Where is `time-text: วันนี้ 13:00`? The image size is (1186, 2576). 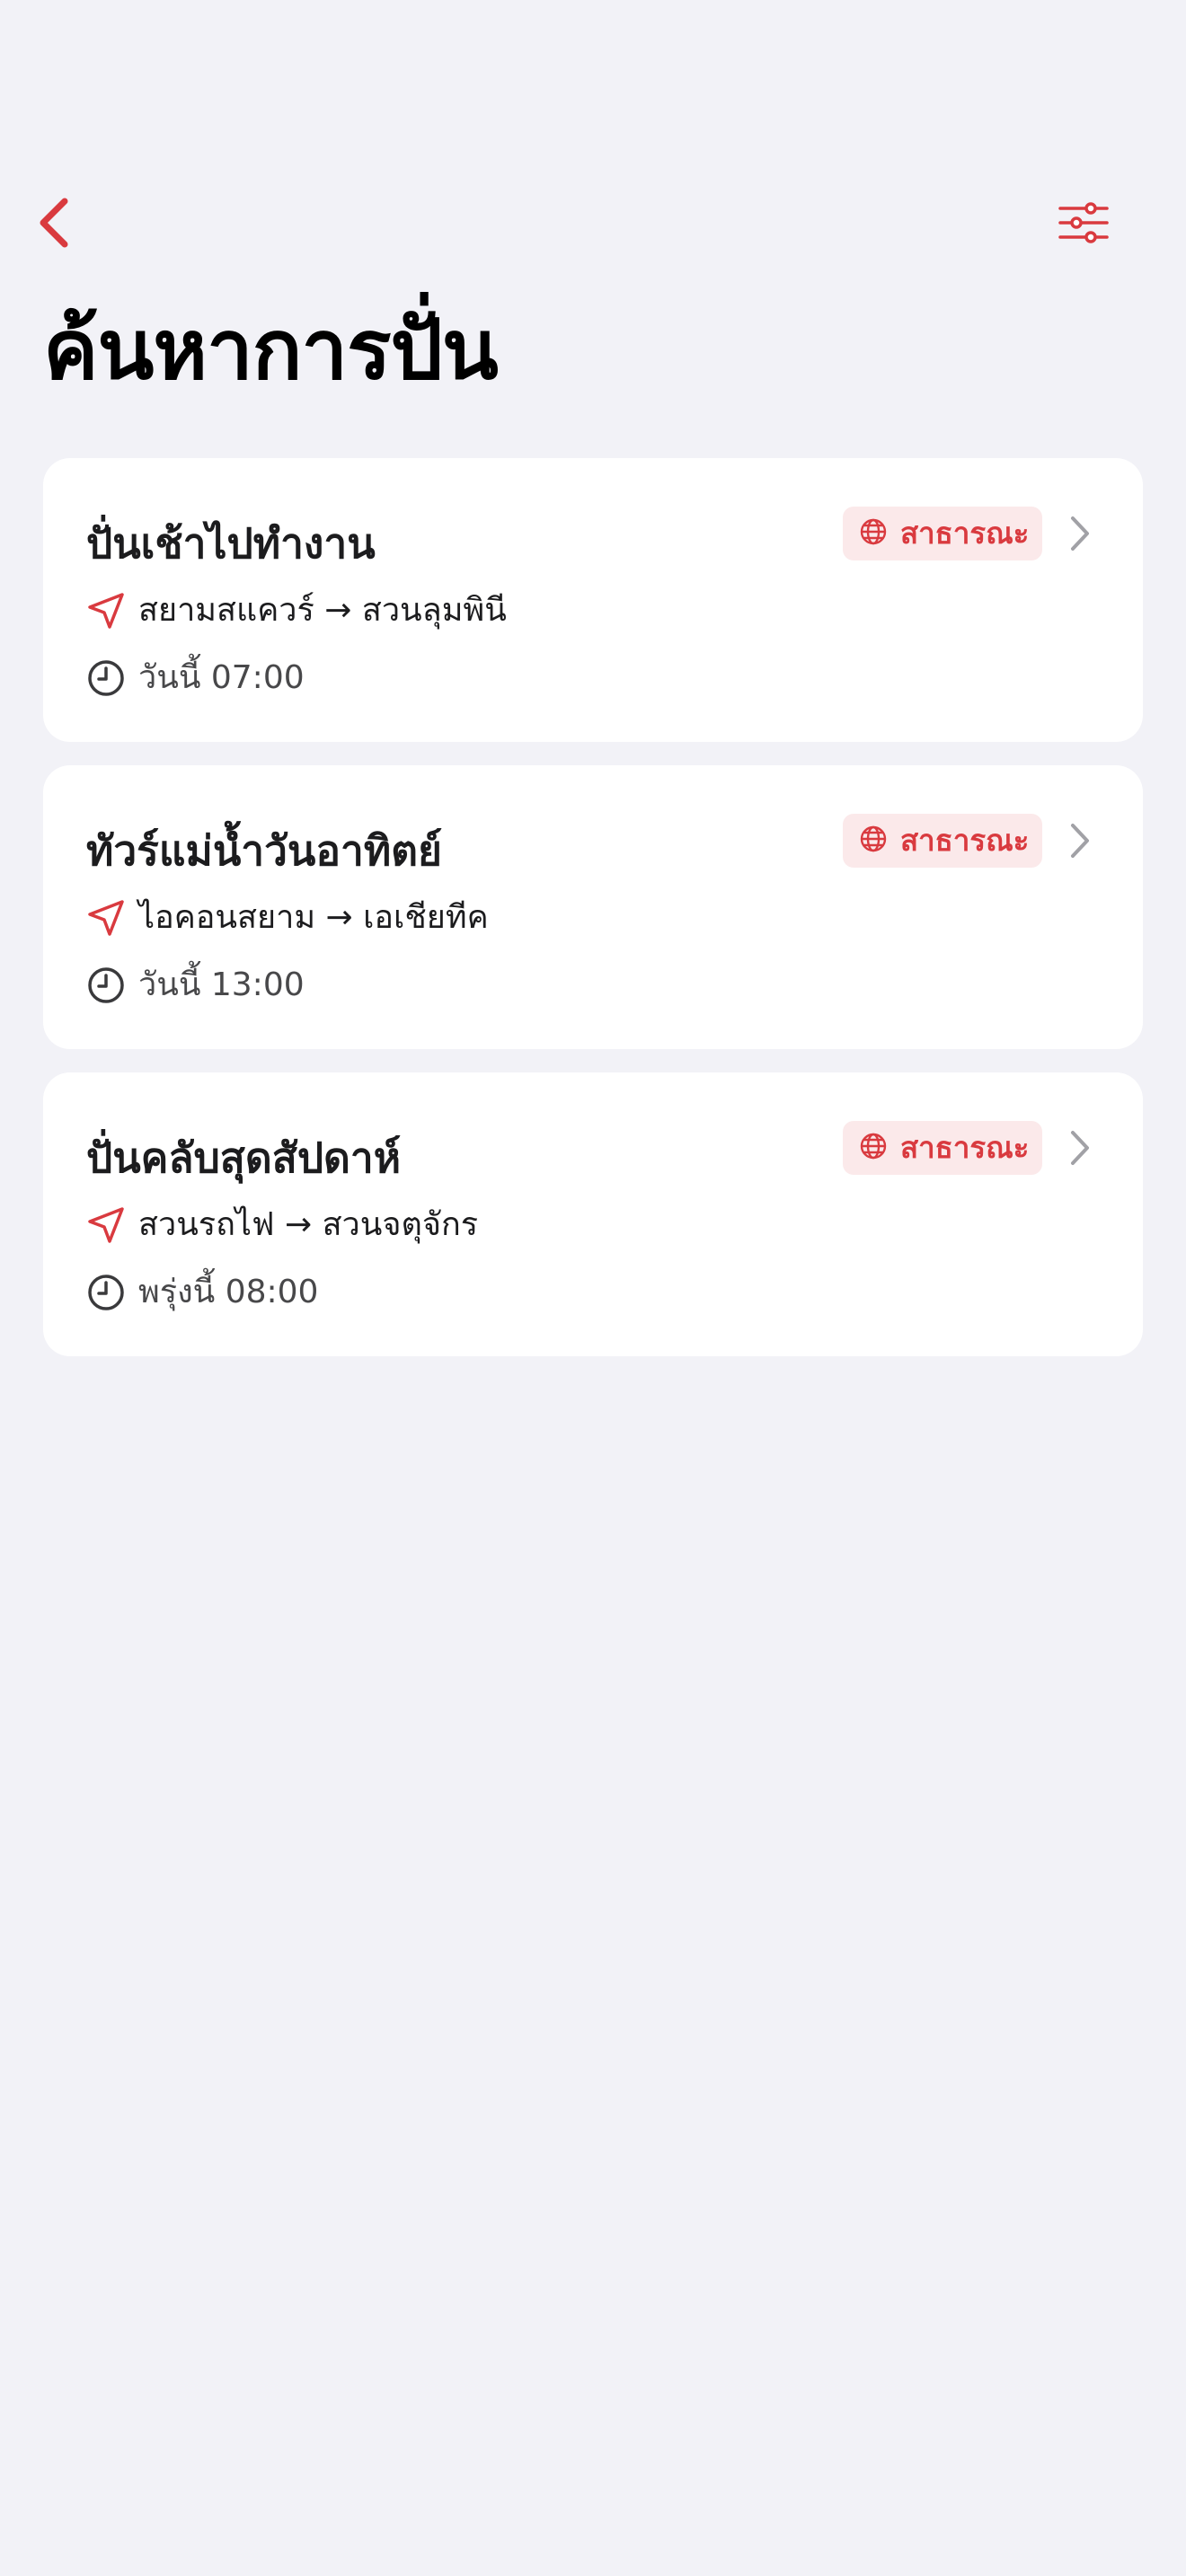
time-text: วันนี้ 13:00 is located at coordinates (221, 985).